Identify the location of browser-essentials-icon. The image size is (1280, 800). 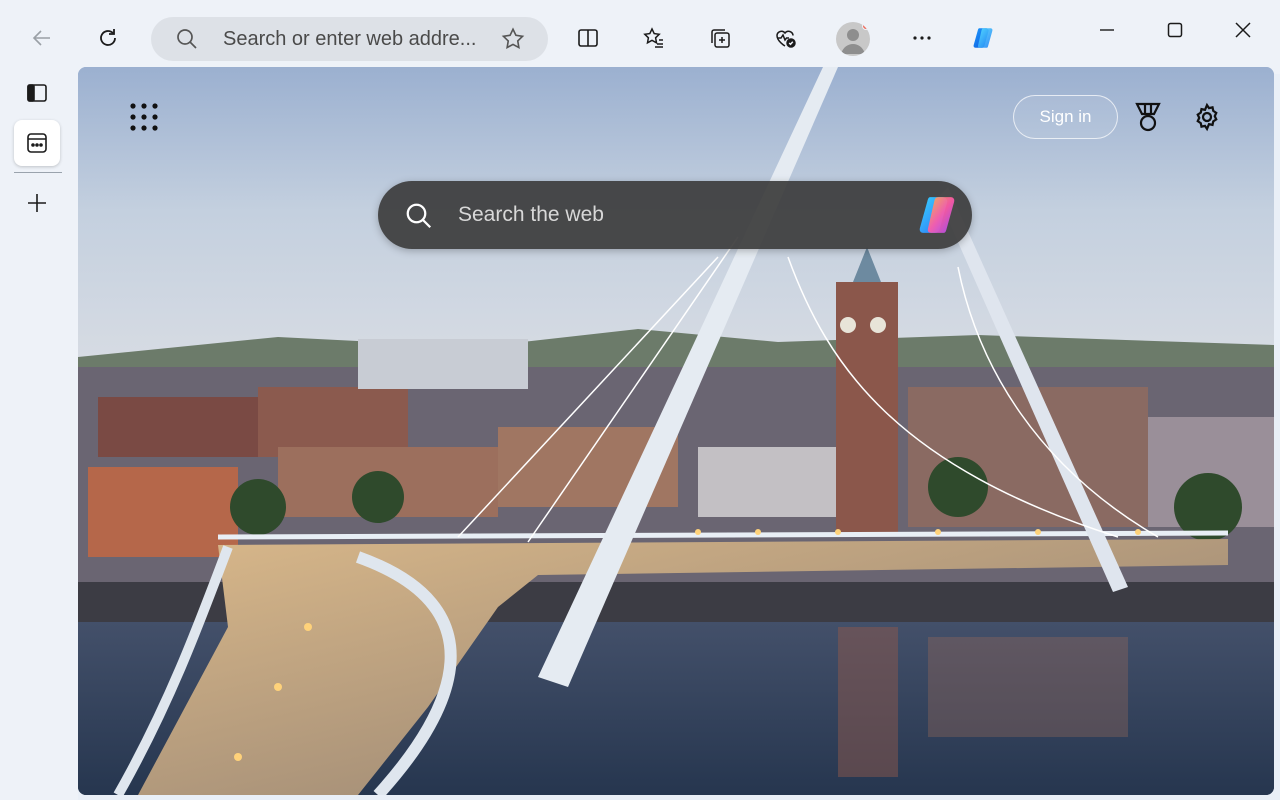
(786, 39).